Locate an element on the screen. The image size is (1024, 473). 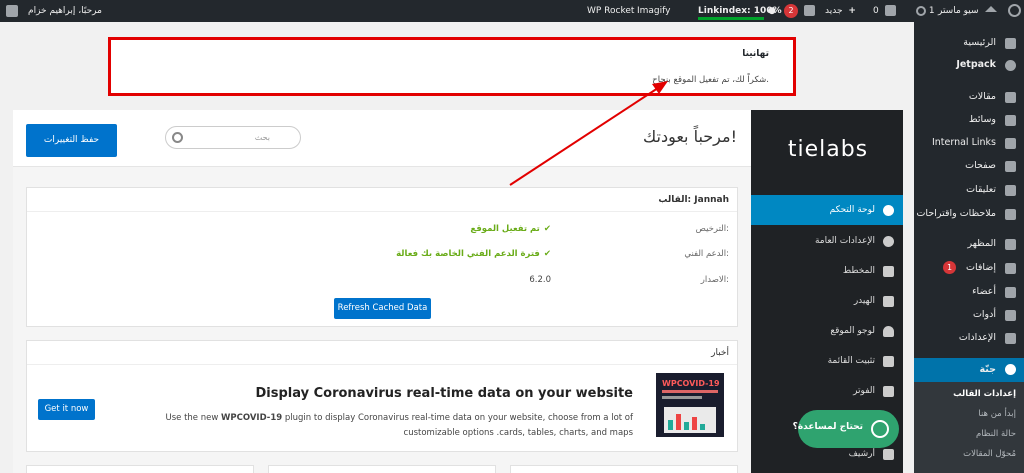
updates-count: 1 is located at coordinates (931, 11).